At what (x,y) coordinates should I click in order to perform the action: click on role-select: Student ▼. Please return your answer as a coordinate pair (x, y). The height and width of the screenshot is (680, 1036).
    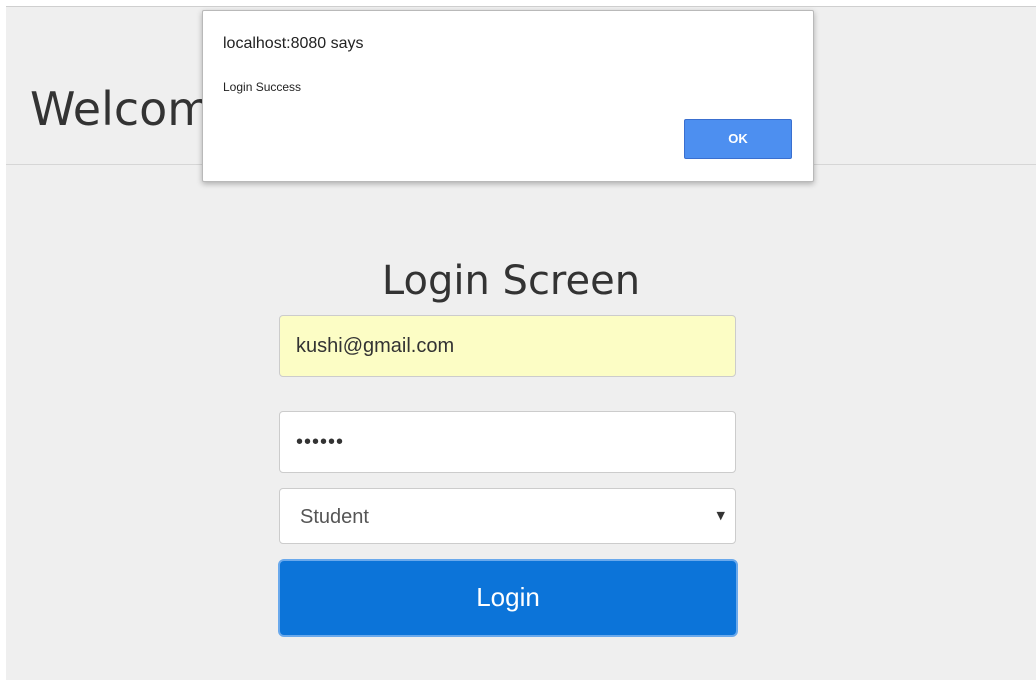
    Looking at the image, I should click on (507, 516).